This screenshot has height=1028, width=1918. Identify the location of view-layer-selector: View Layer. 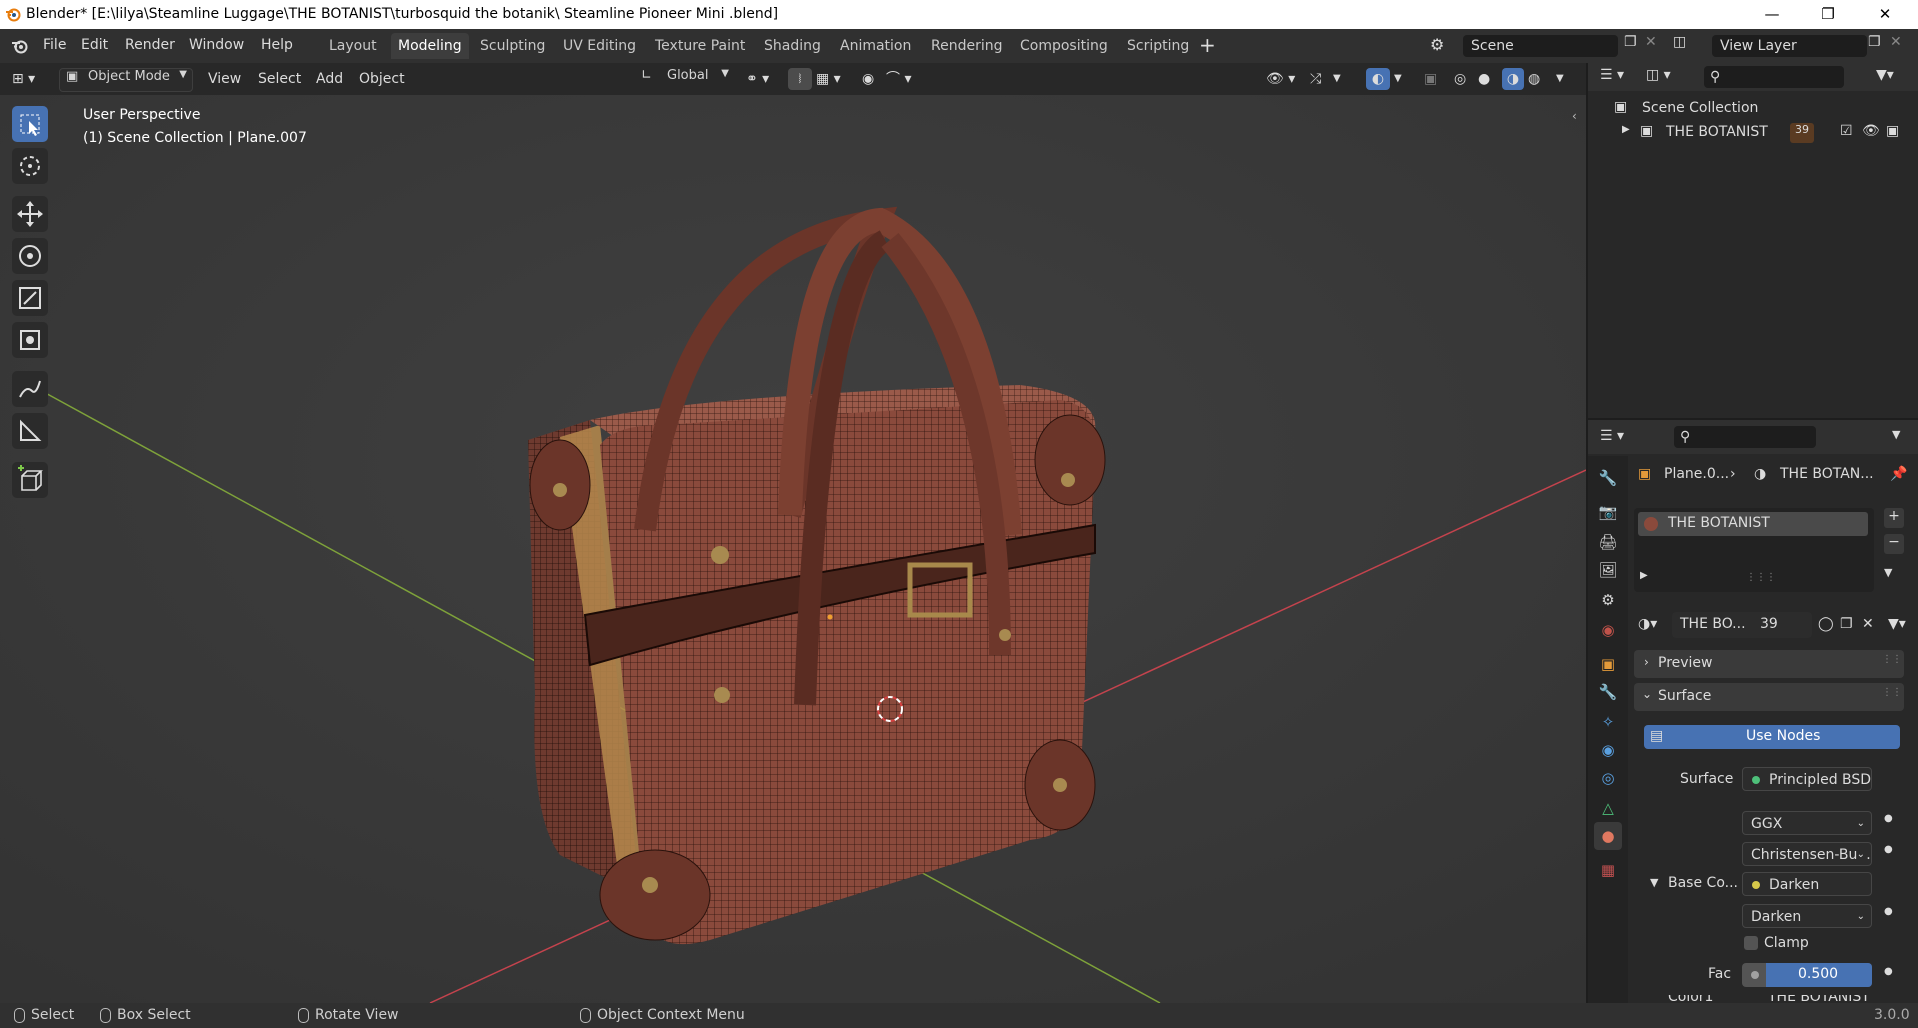
(1789, 46).